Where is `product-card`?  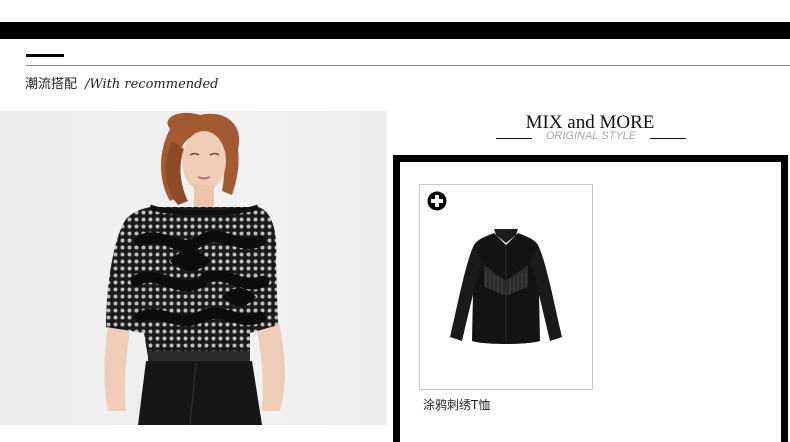 product-card is located at coordinates (506, 287).